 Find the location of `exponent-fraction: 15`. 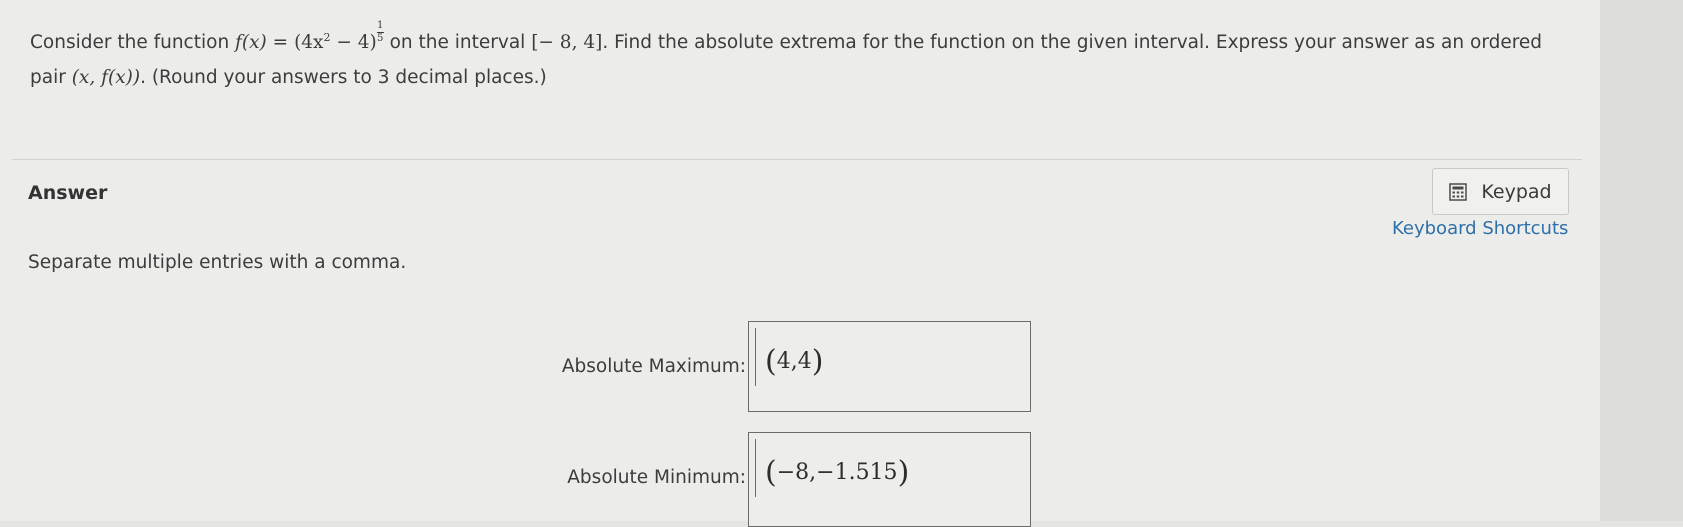

exponent-fraction: 15 is located at coordinates (380, 31).